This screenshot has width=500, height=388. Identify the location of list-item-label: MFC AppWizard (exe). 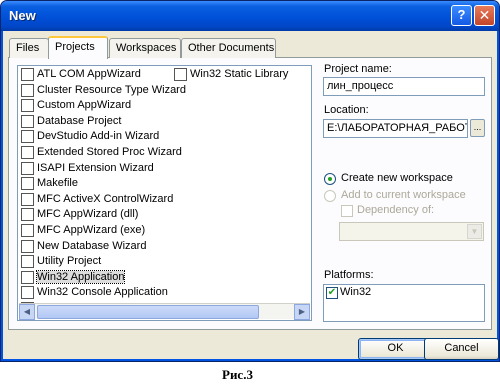
(91, 230).